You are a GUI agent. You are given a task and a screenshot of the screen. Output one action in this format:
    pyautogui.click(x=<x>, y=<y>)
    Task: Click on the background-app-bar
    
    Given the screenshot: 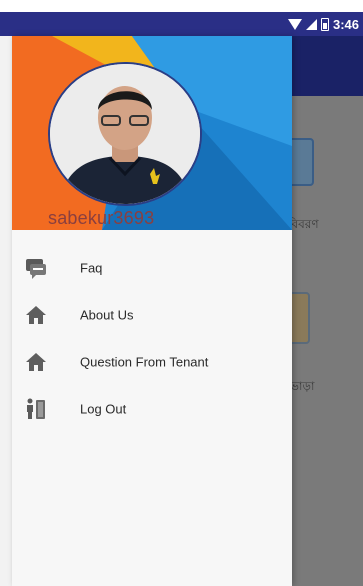 What is the action you would take?
    pyautogui.click(x=327, y=66)
    